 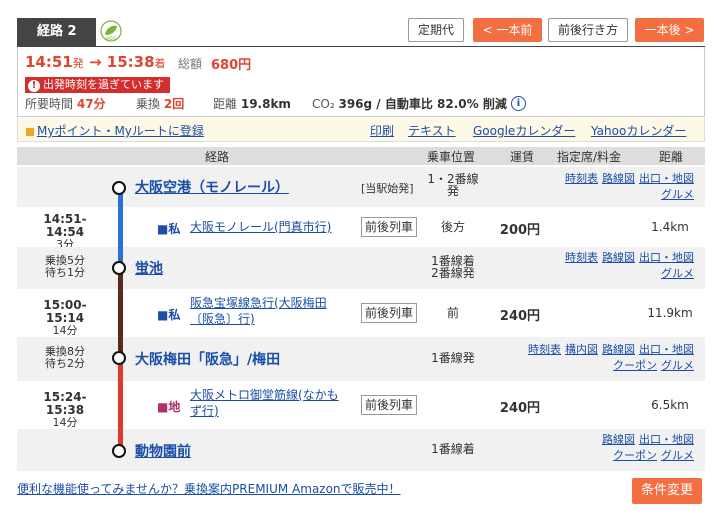 What do you see at coordinates (518, 103) in the screenshot?
I see `info-icon: i` at bounding box center [518, 103].